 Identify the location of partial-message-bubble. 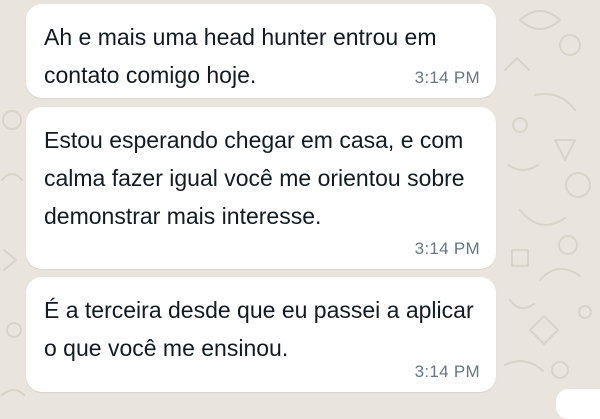
(578, 404).